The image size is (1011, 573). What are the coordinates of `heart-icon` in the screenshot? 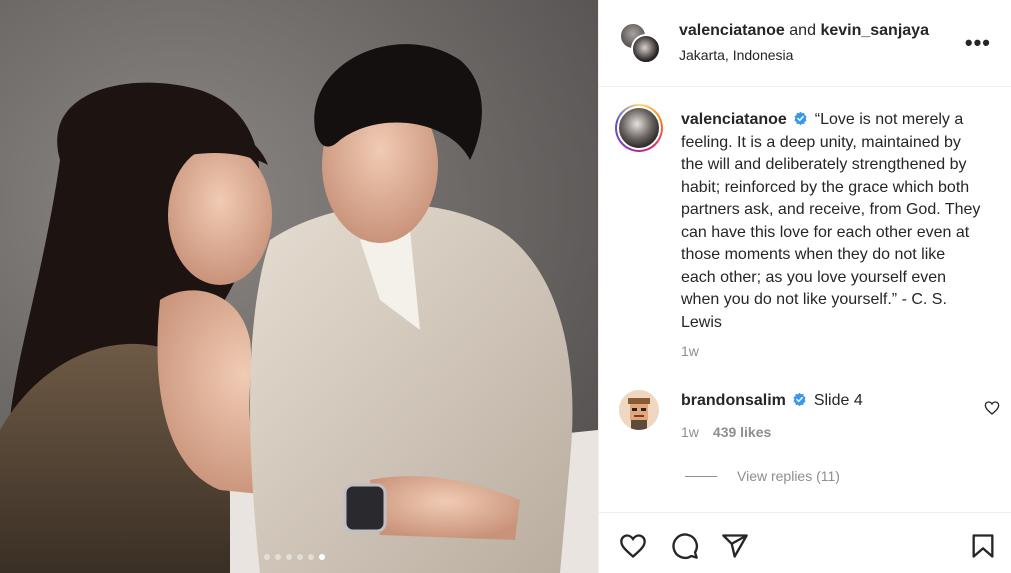 It's located at (633, 546).